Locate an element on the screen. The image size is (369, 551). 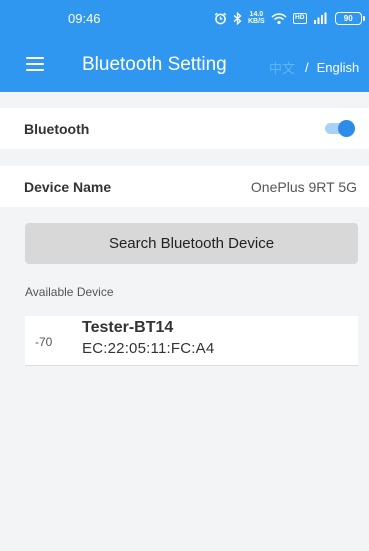
page-title: Bluetooth Setting is located at coordinates (154, 64).